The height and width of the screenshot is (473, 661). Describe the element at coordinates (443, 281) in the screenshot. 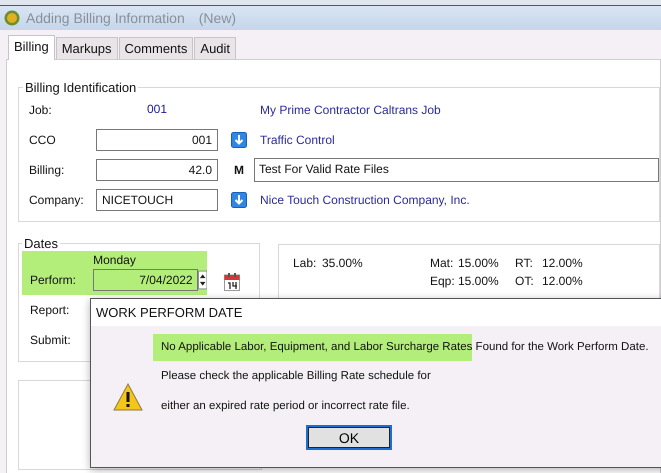

I see `rate-label: Eqp:` at that location.